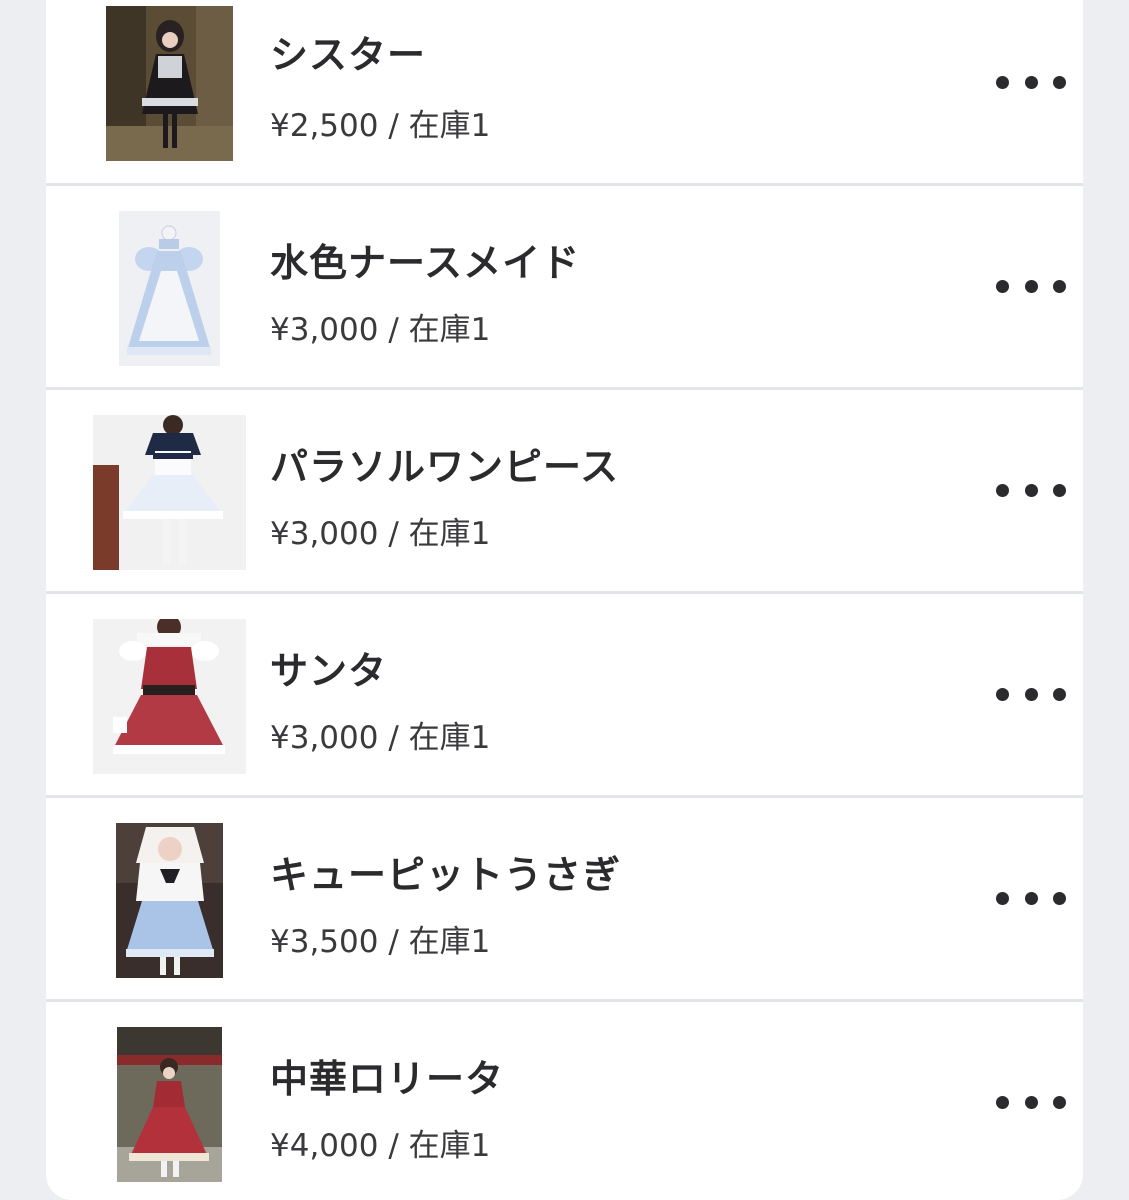 This screenshot has height=1200, width=1129. What do you see at coordinates (564, 93) in the screenshot?
I see `product-row: シスター ¥2,500 / 在庫1` at bounding box center [564, 93].